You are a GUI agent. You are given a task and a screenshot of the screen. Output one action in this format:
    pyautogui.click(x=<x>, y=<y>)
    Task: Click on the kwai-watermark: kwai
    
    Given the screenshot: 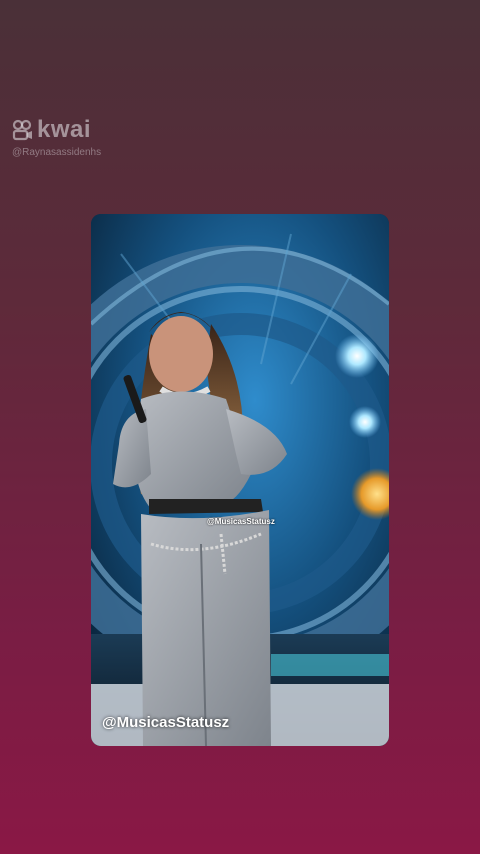 What is the action you would take?
    pyautogui.click(x=51, y=130)
    